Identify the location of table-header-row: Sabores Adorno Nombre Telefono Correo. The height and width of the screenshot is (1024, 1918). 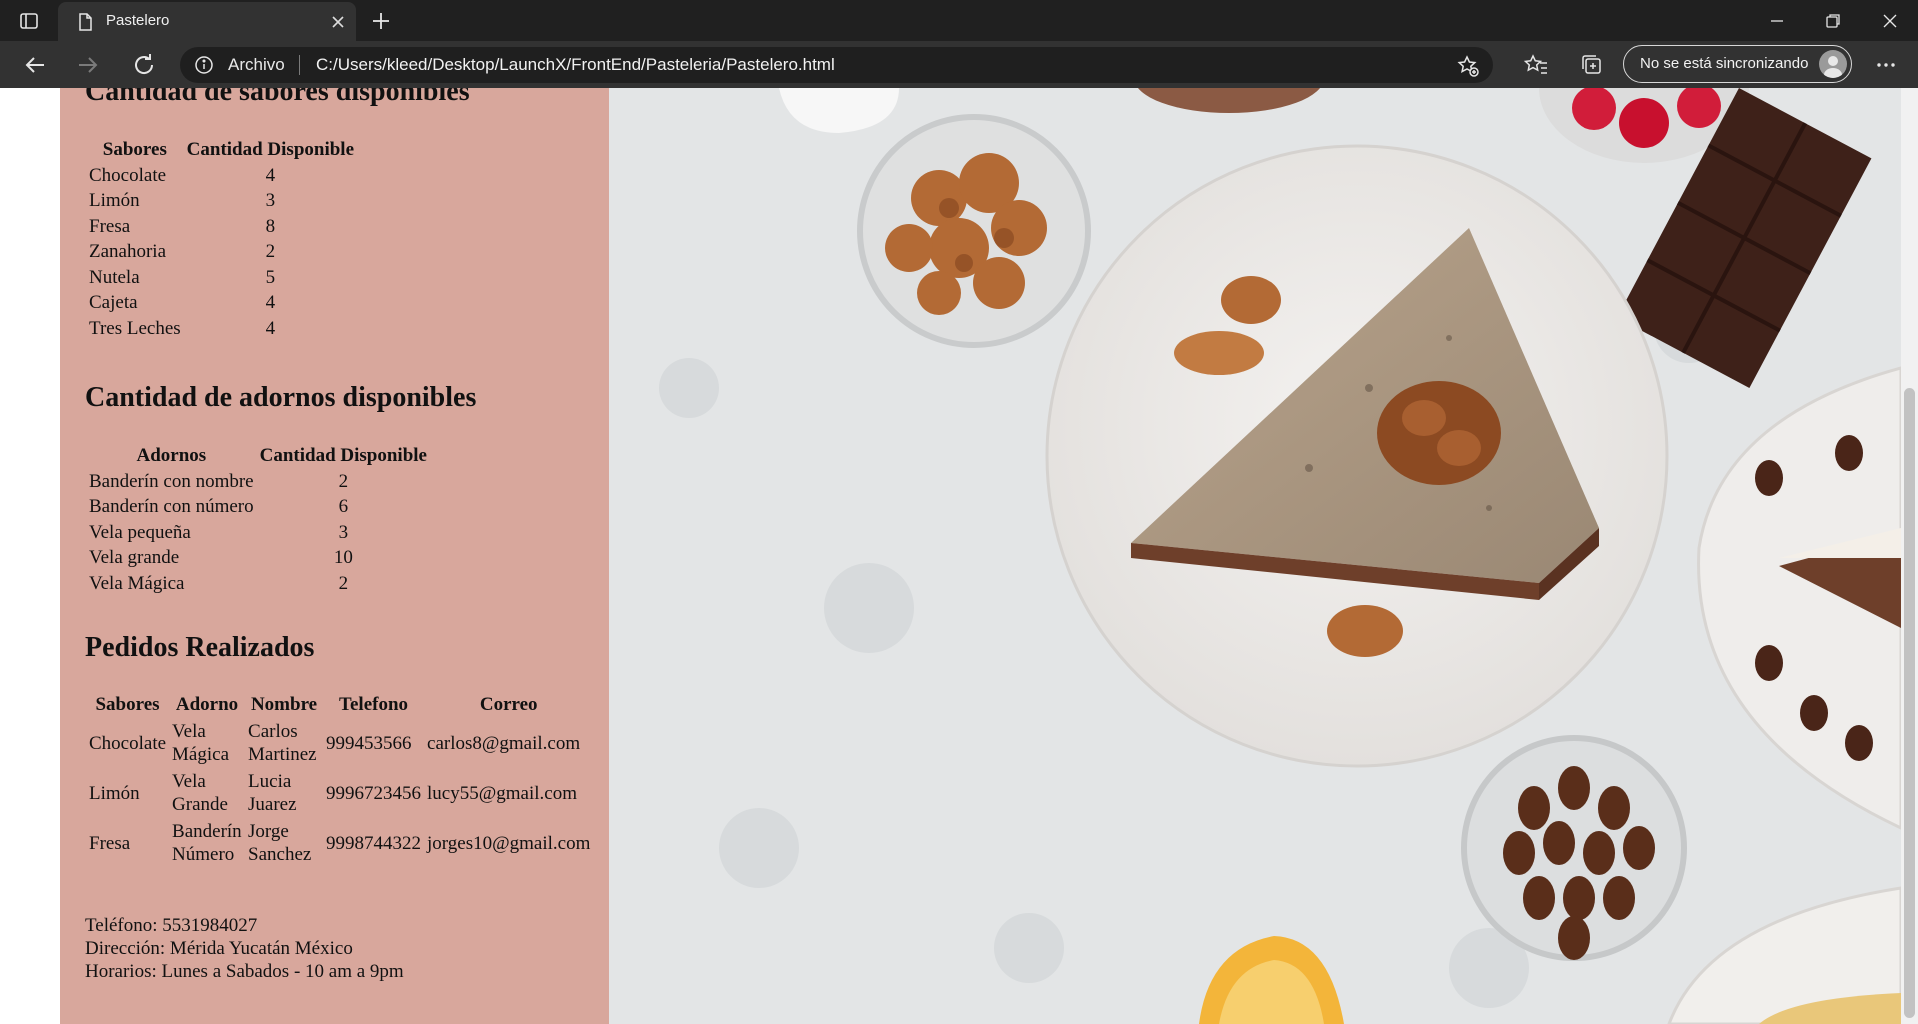
(339, 705).